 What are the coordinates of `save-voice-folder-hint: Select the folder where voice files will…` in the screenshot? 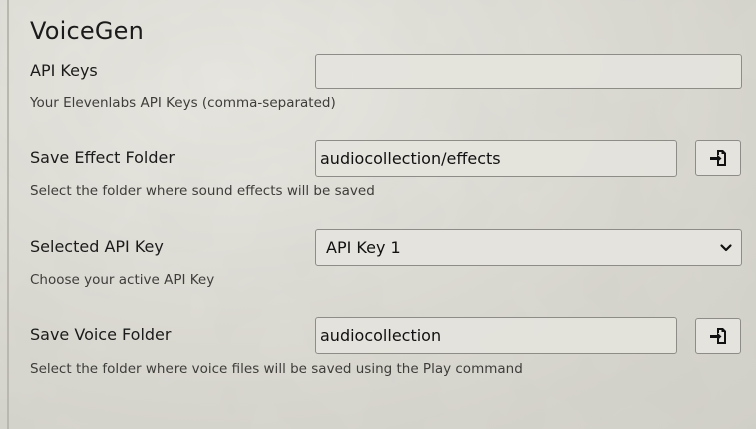 It's located at (276, 369).